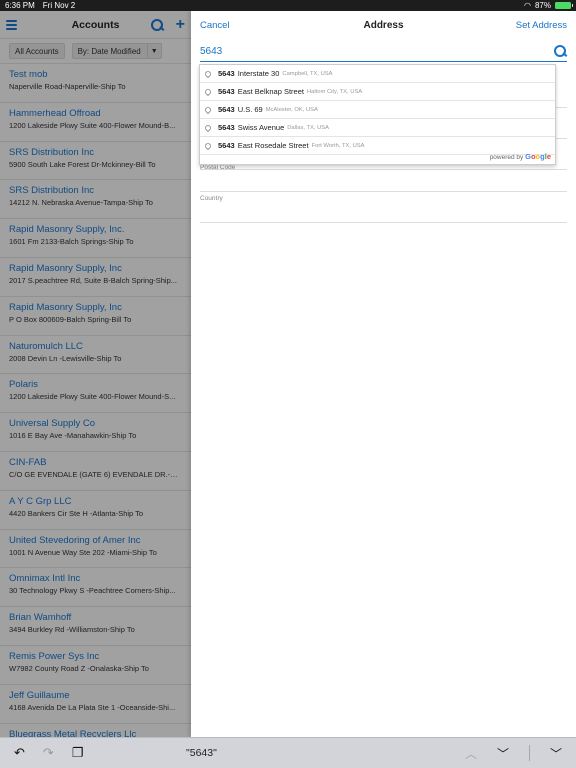 This screenshot has width=576, height=768. Describe the element at coordinates (65, 358) in the screenshot. I see `account-address: 2008 Devin Ln -Lewisville-Ship To` at that location.